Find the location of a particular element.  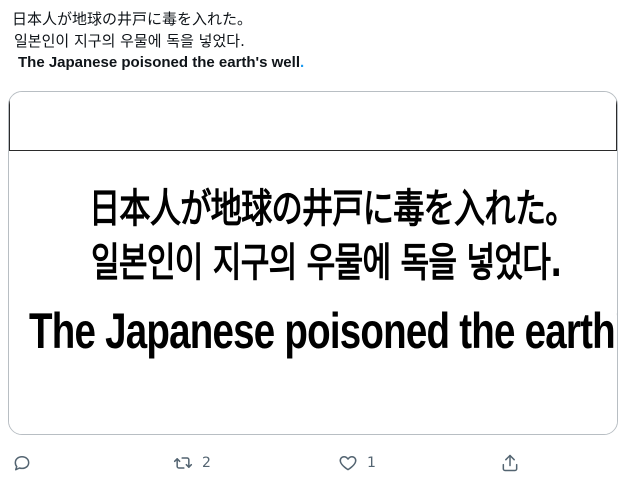

media-border-right is located at coordinates (616, 125).